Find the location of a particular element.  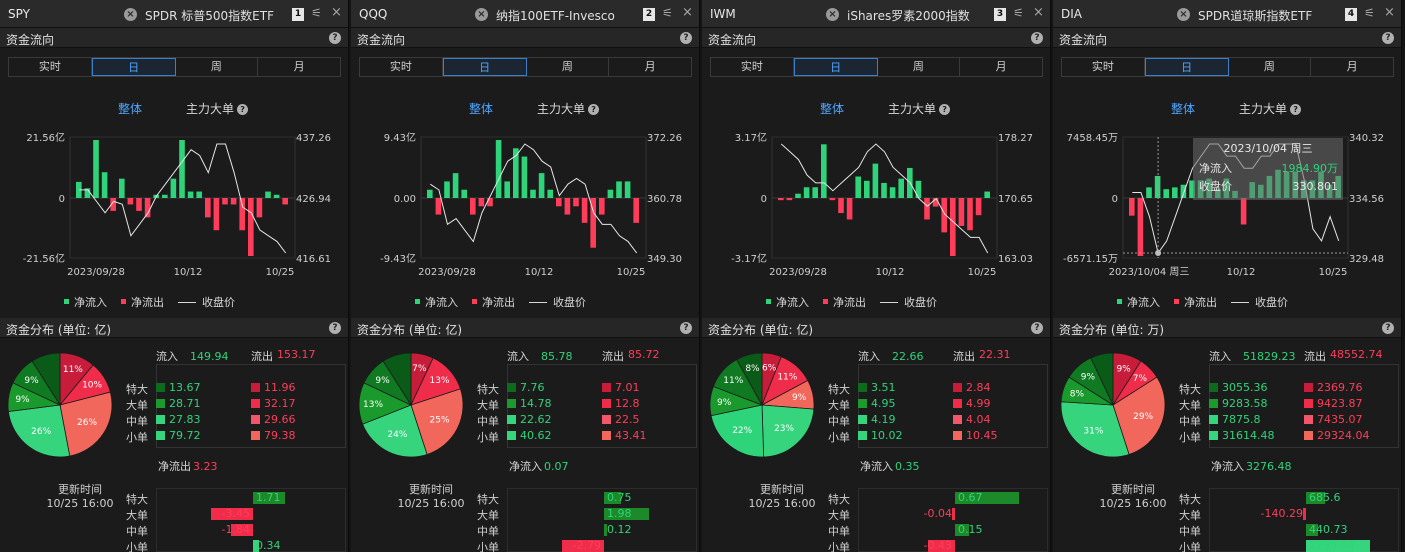

size-label: 小单 is located at coordinates (488, 437).